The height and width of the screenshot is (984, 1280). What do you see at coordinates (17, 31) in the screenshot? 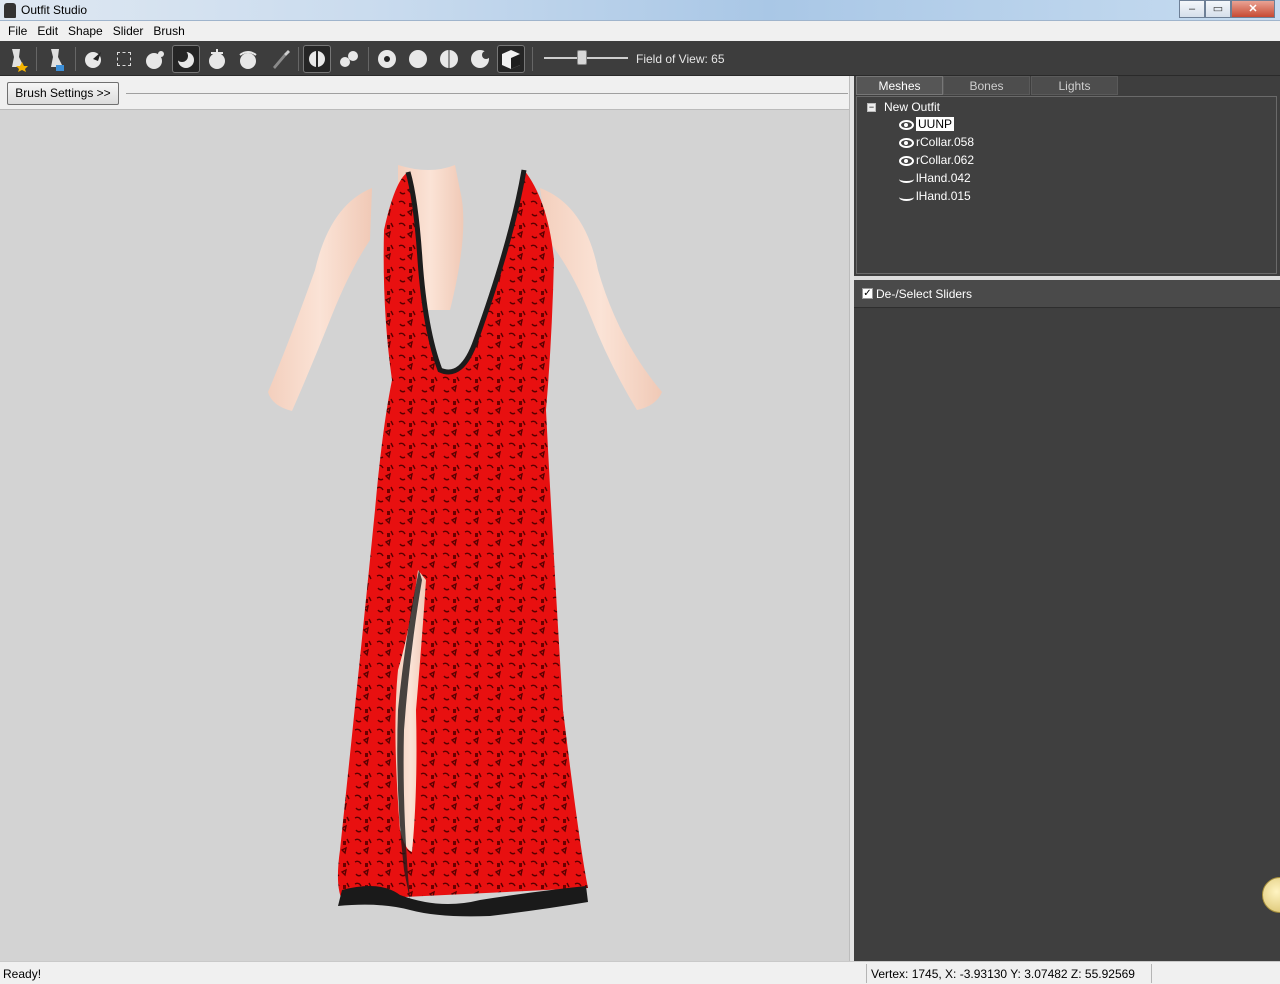
I see `menu-file: File` at bounding box center [17, 31].